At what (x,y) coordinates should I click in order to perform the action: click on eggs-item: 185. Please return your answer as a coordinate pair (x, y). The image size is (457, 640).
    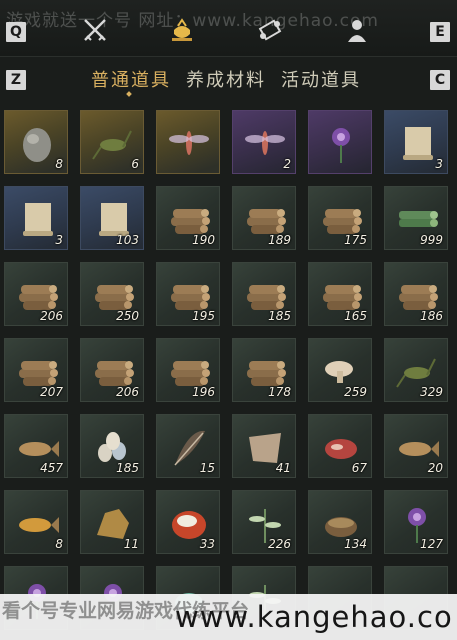
    Looking at the image, I should click on (112, 446).